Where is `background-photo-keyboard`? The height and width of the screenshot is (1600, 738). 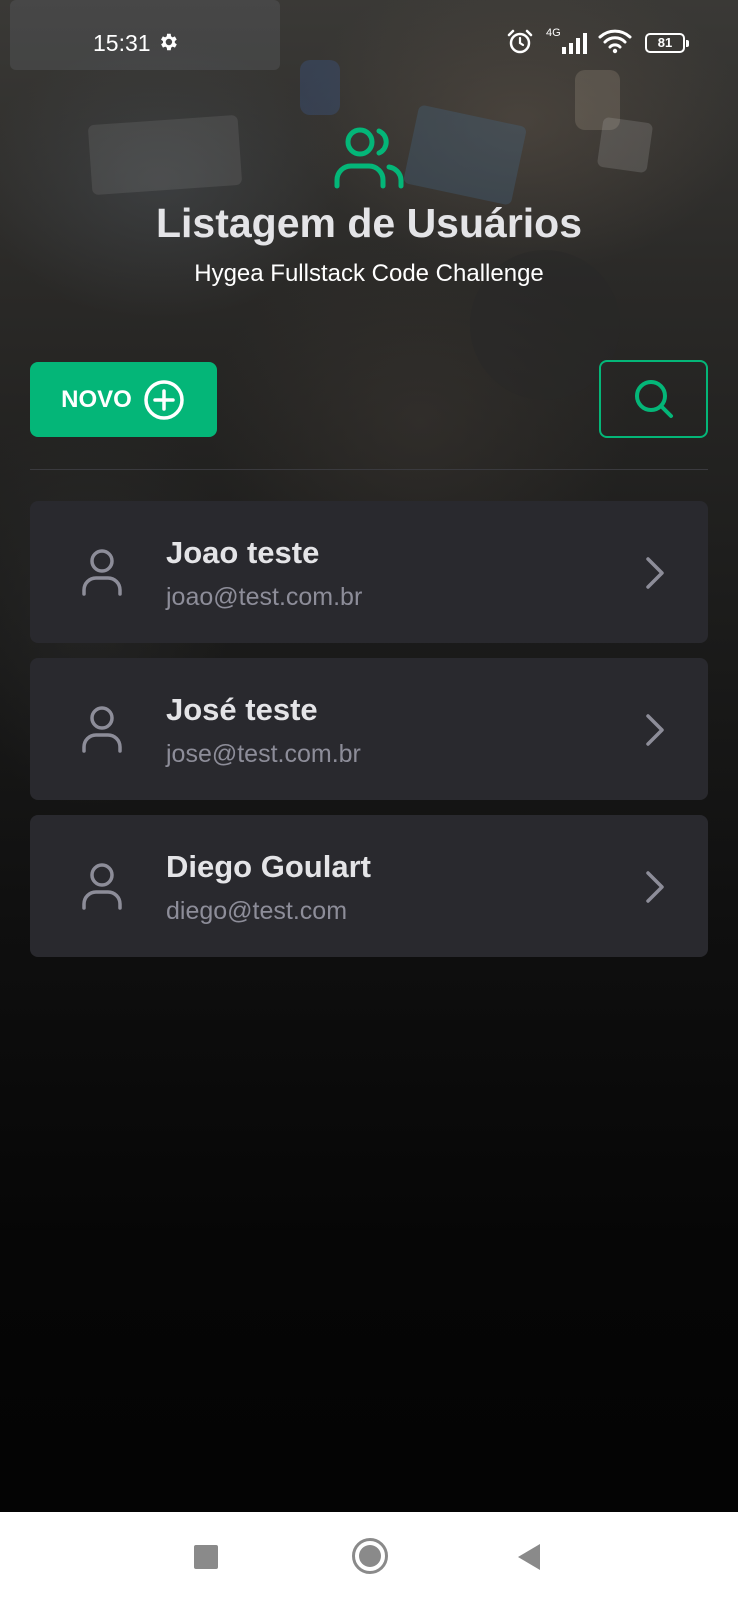
background-photo-keyboard is located at coordinates (165, 155).